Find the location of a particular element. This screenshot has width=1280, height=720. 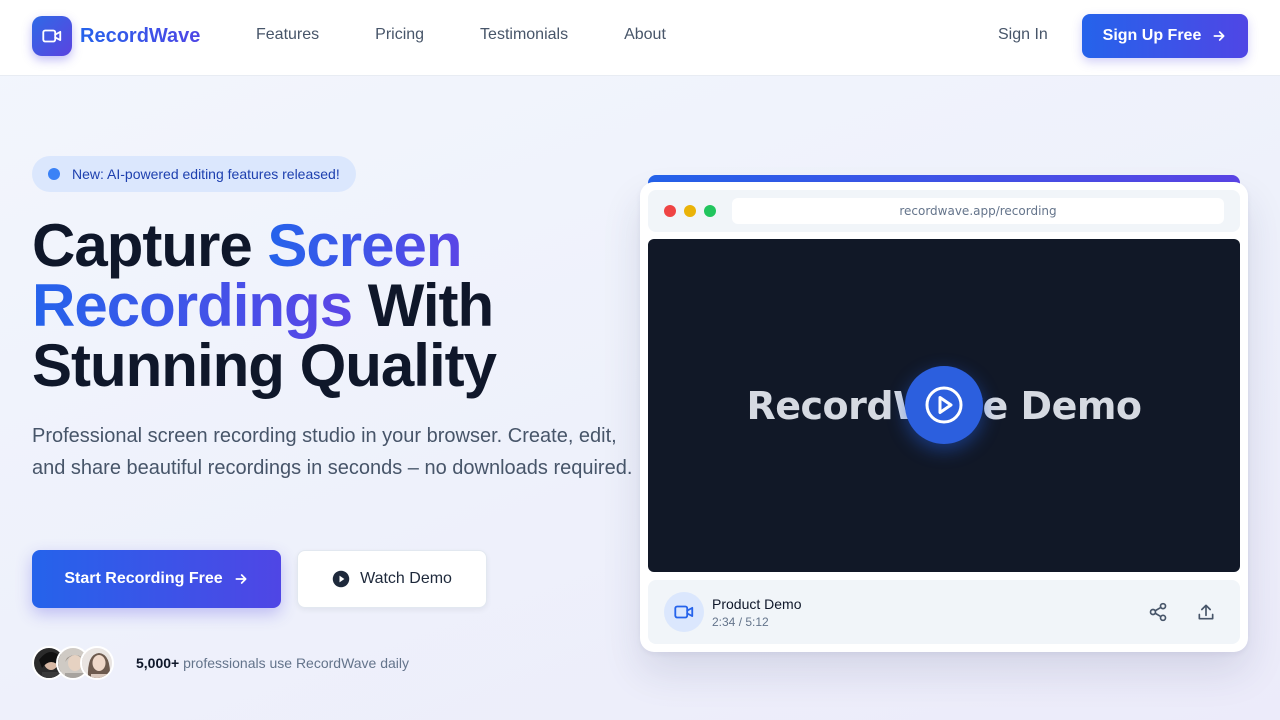

recording-title: Product Demo is located at coordinates (757, 604).